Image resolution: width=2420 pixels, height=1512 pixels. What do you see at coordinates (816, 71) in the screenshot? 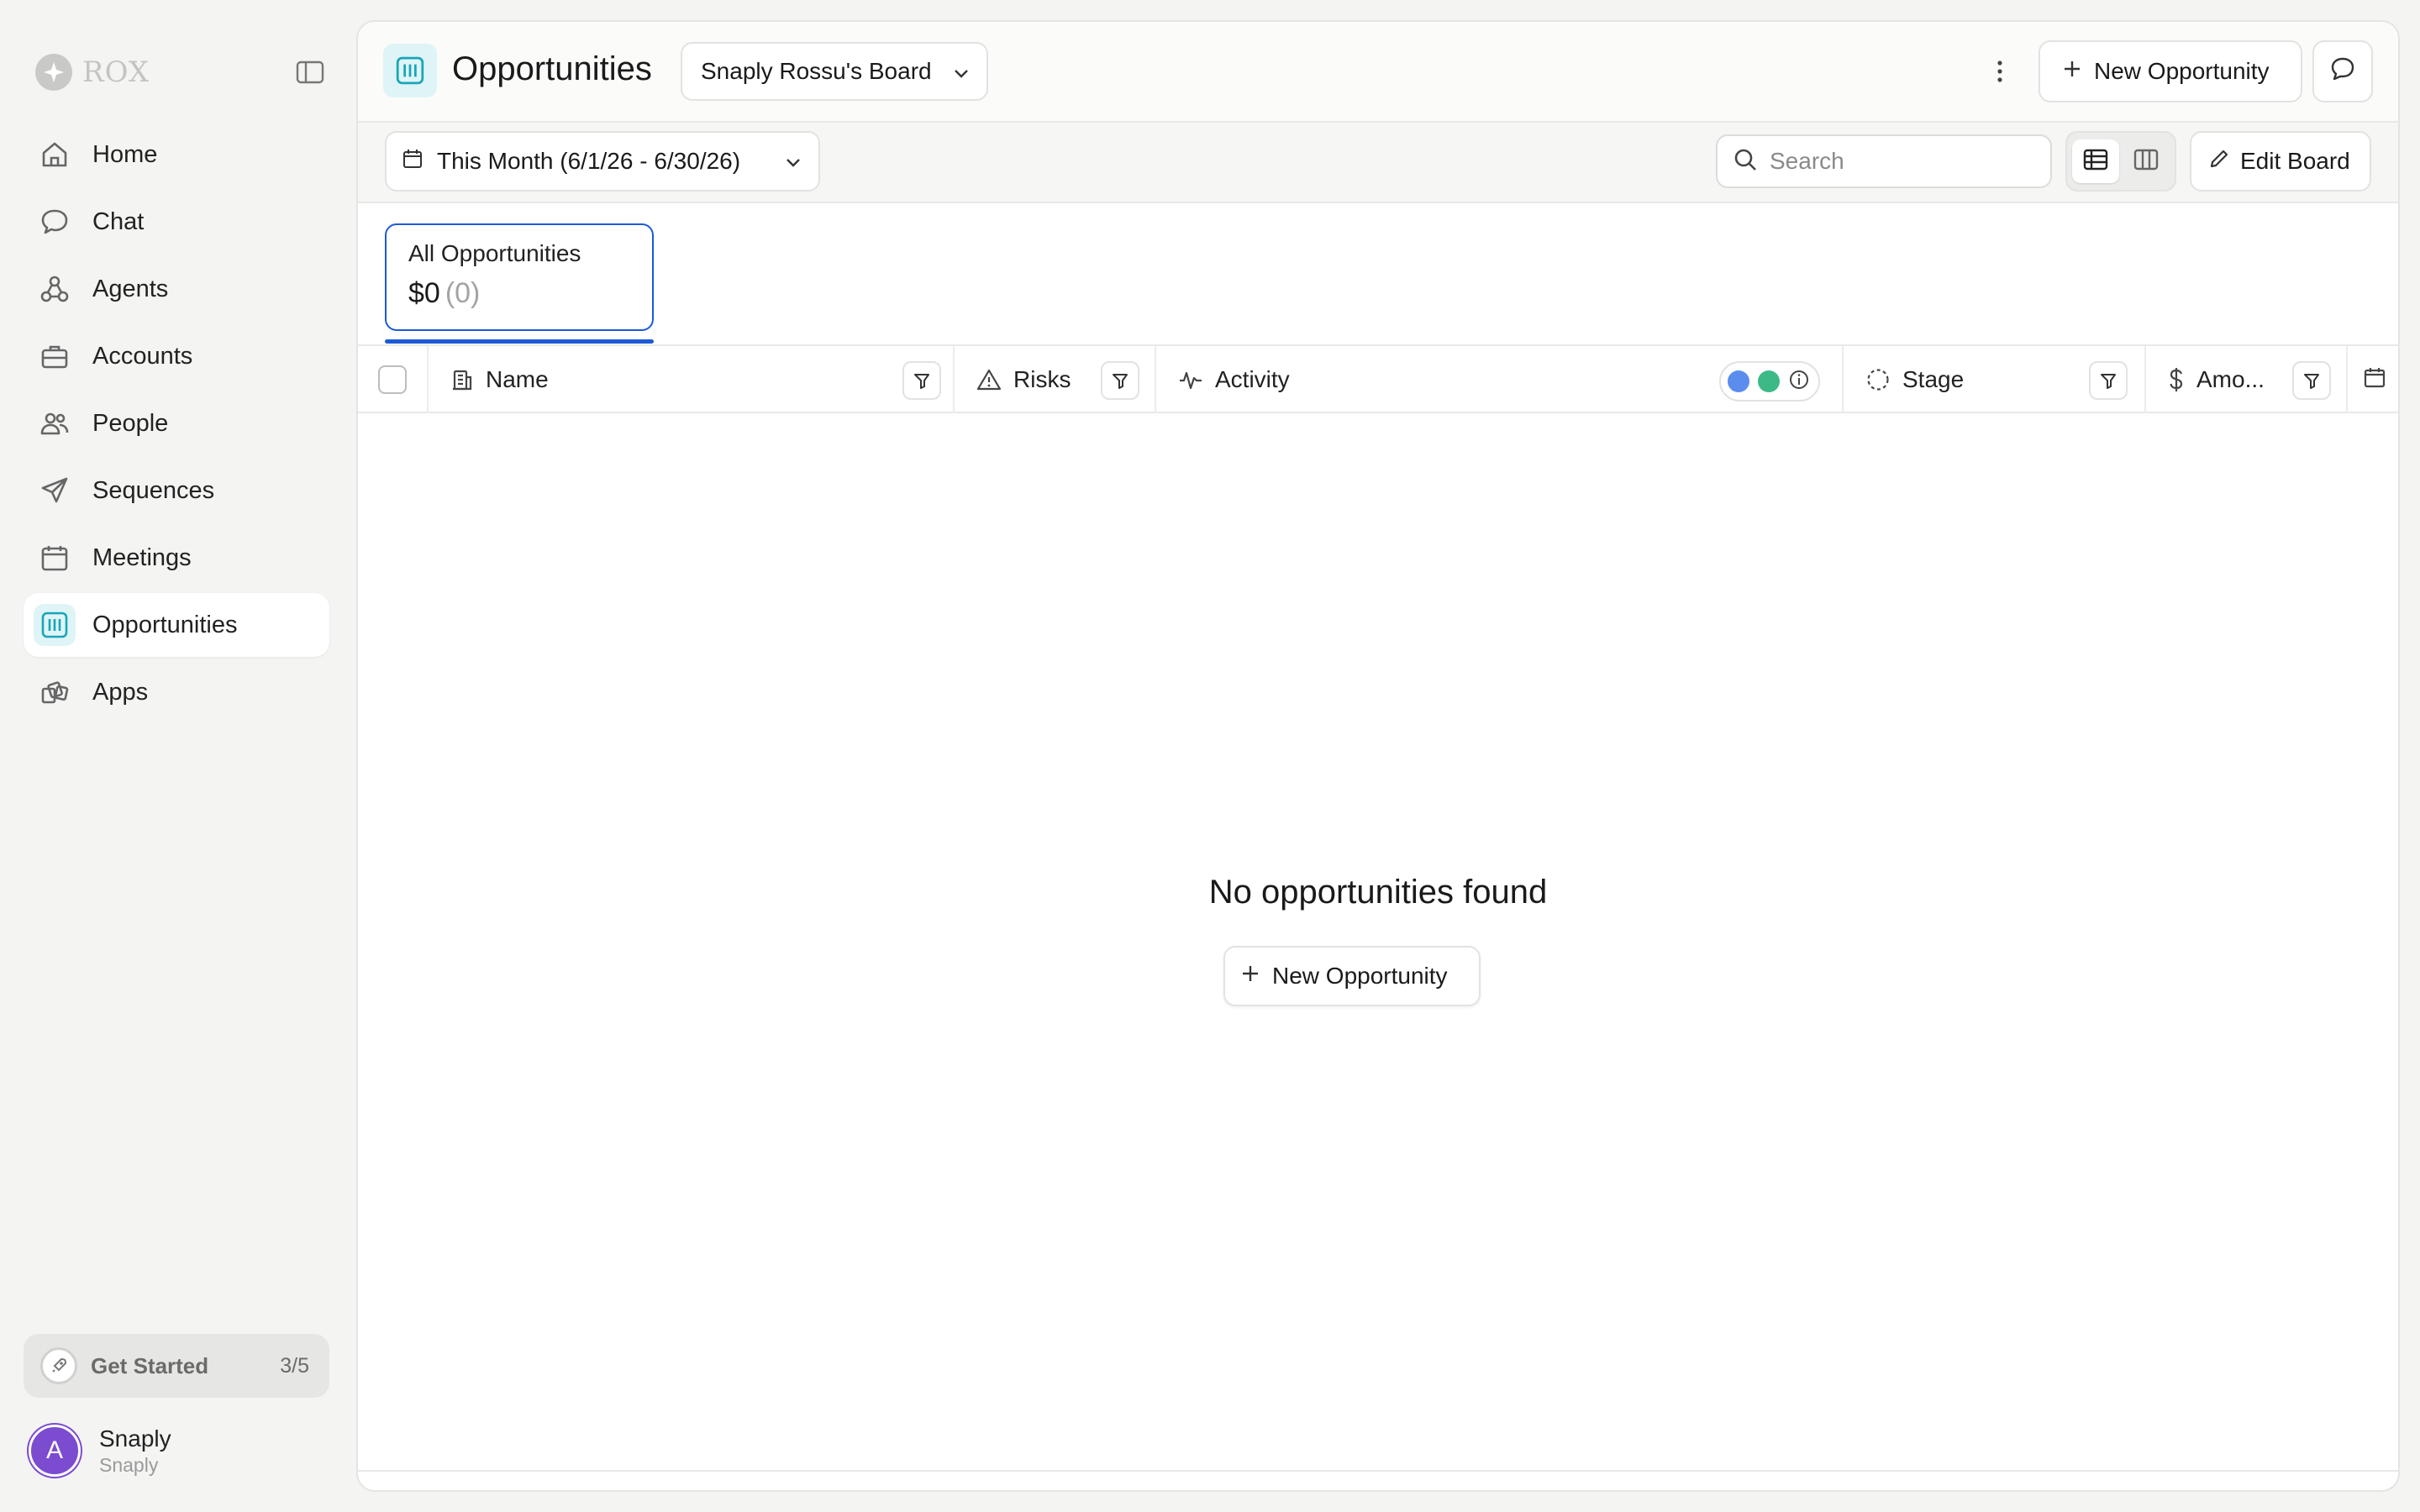
I see `board-selector-label: Snaply Rossu's Board` at bounding box center [816, 71].